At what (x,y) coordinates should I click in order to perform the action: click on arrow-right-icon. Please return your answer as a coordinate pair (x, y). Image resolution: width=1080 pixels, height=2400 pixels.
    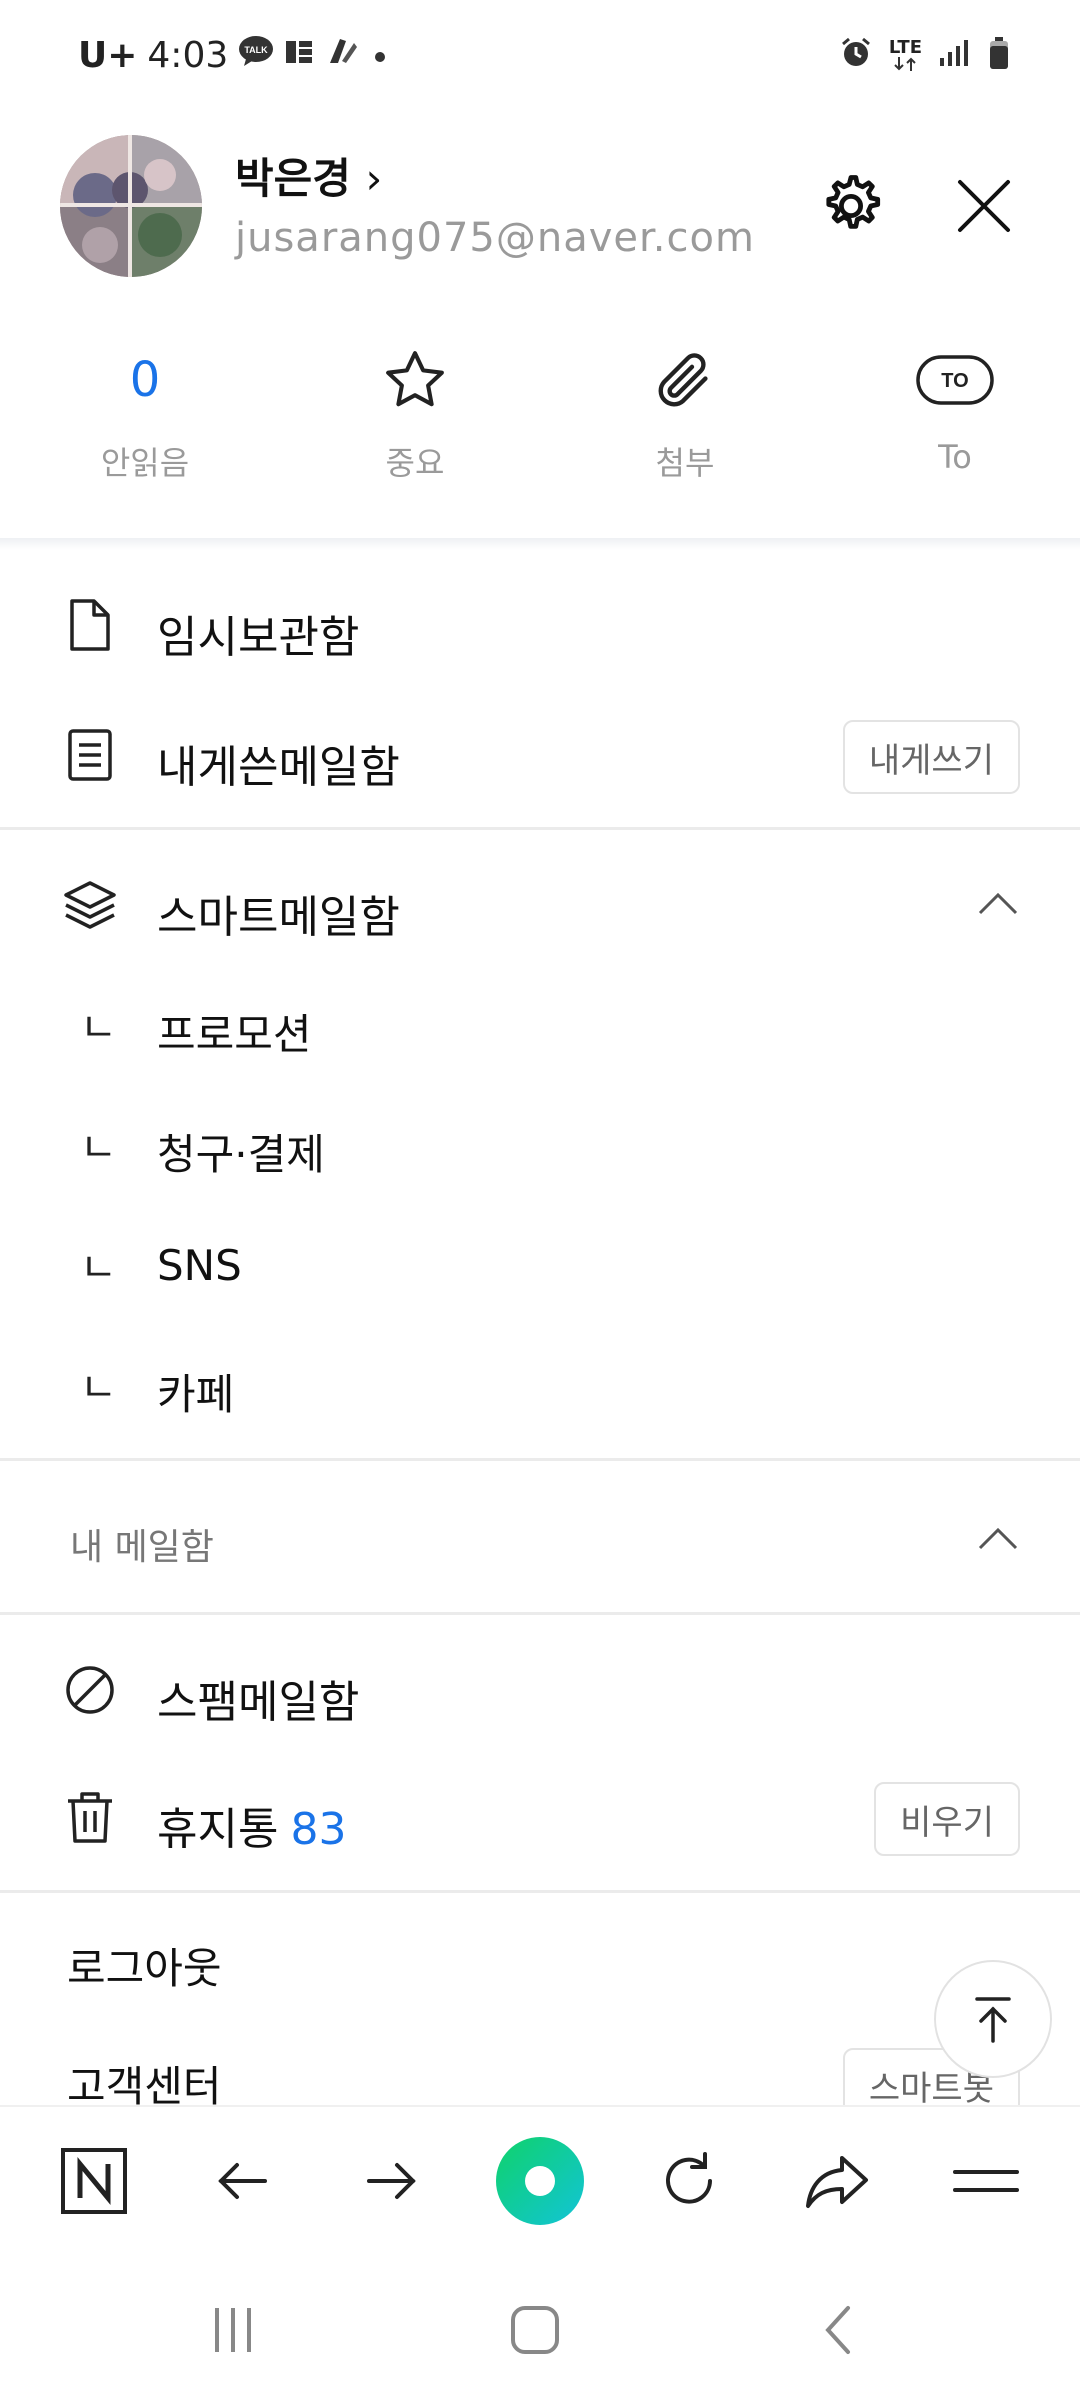
    Looking at the image, I should click on (392, 2181).